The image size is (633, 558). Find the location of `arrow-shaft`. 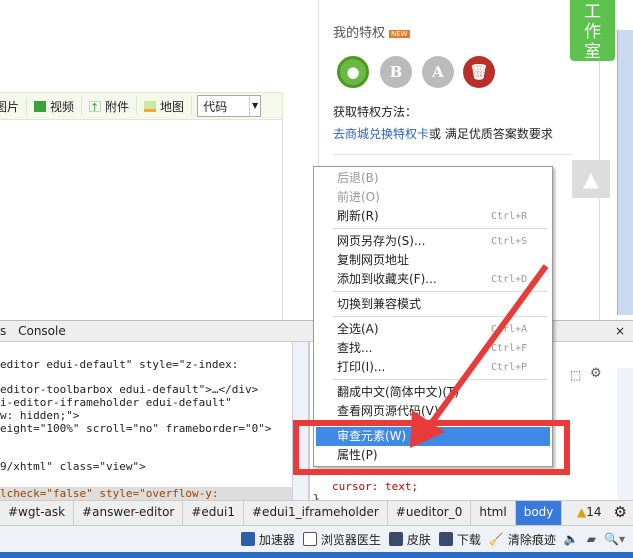

arrow-shaft is located at coordinates (488, 345).